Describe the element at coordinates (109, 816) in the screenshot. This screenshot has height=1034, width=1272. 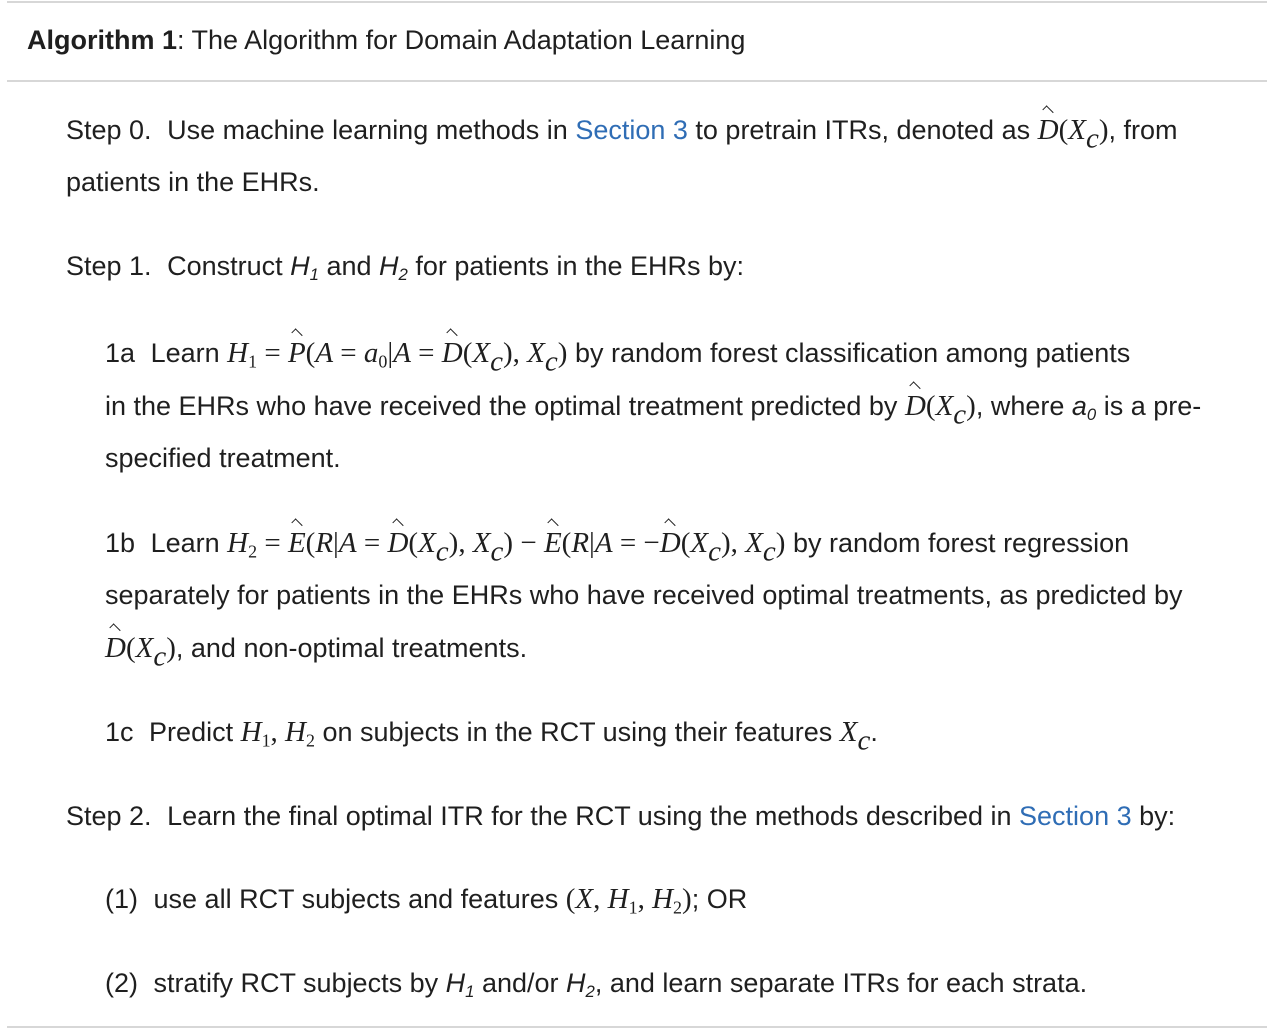
I see `step2-label: Step 2.` at that location.